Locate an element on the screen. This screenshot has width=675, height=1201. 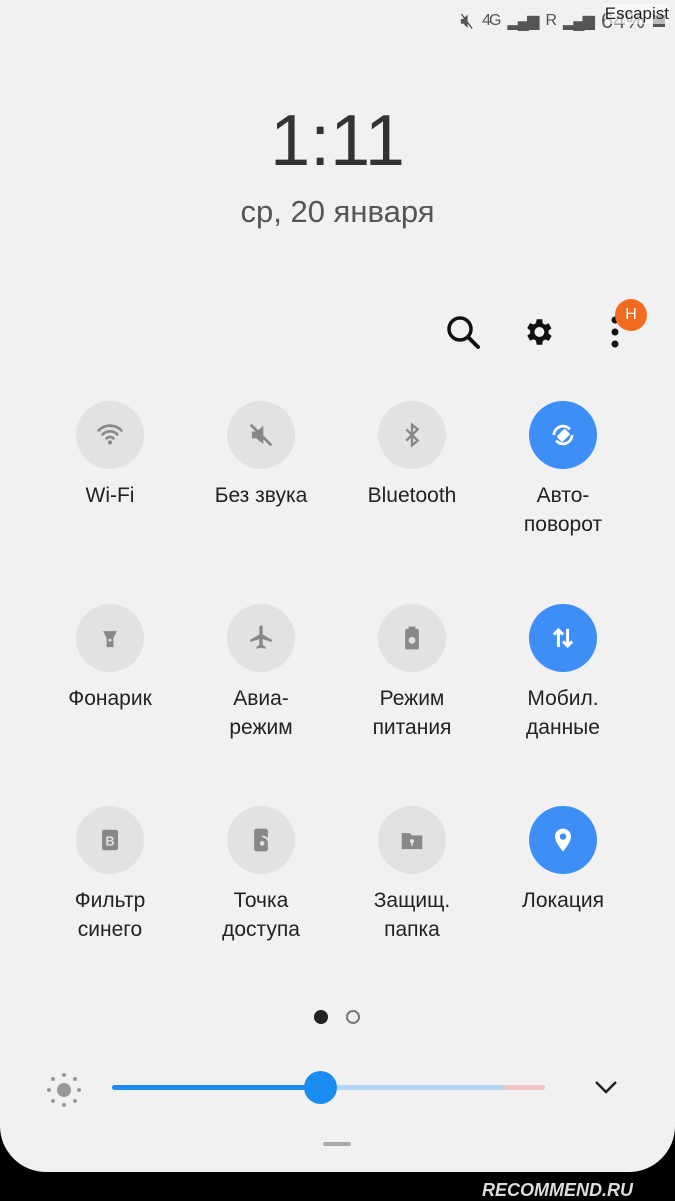
tile-label: Без звука is located at coordinates (261, 495).